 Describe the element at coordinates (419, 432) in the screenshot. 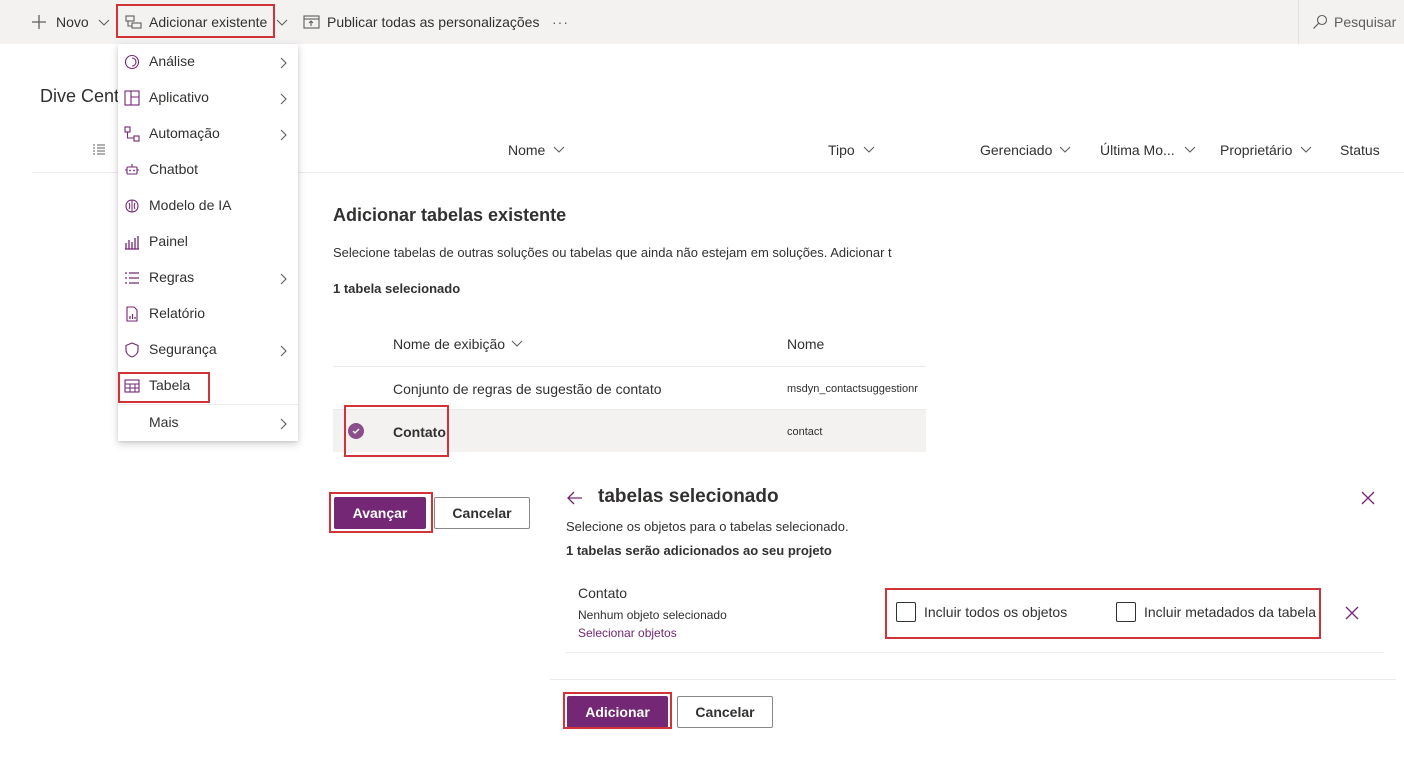

I see `row-display-name: Contato` at that location.